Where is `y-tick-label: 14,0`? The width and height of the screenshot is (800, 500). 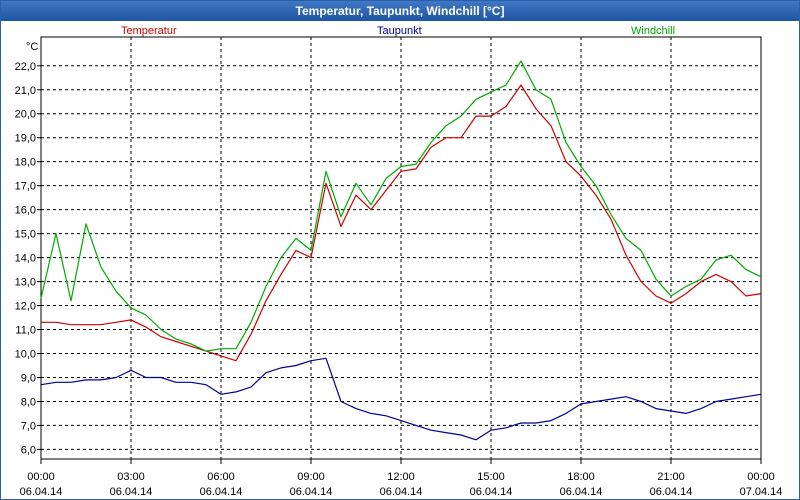 y-tick-label: 14,0 is located at coordinates (25, 259).